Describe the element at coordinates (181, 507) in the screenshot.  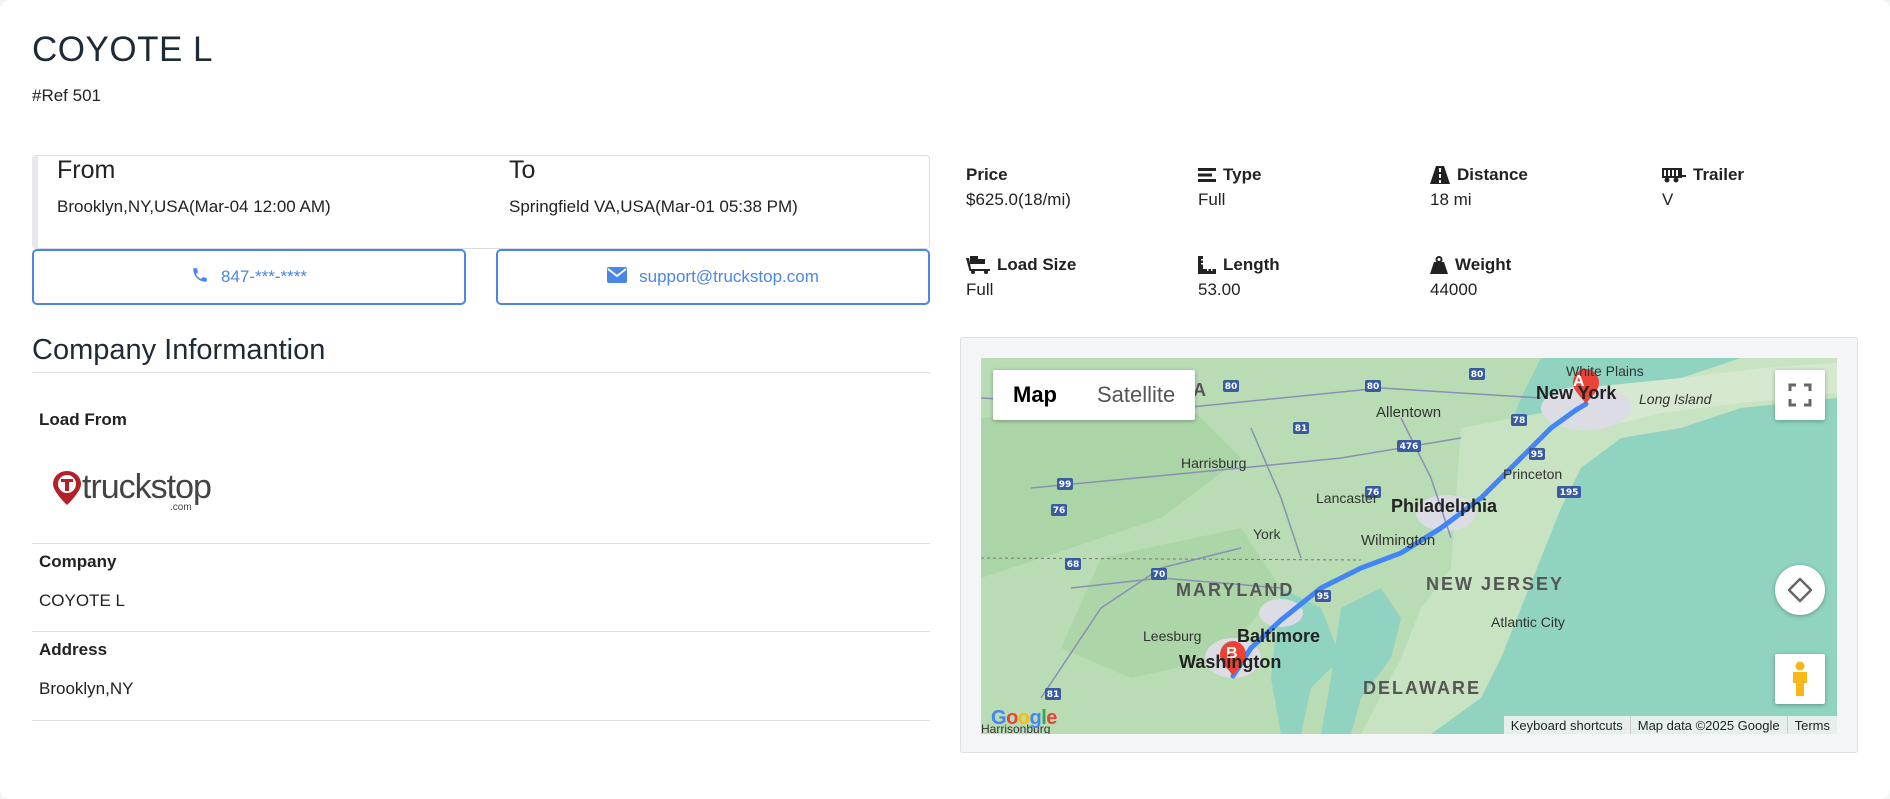
I see `logo-suffix: .com` at that location.